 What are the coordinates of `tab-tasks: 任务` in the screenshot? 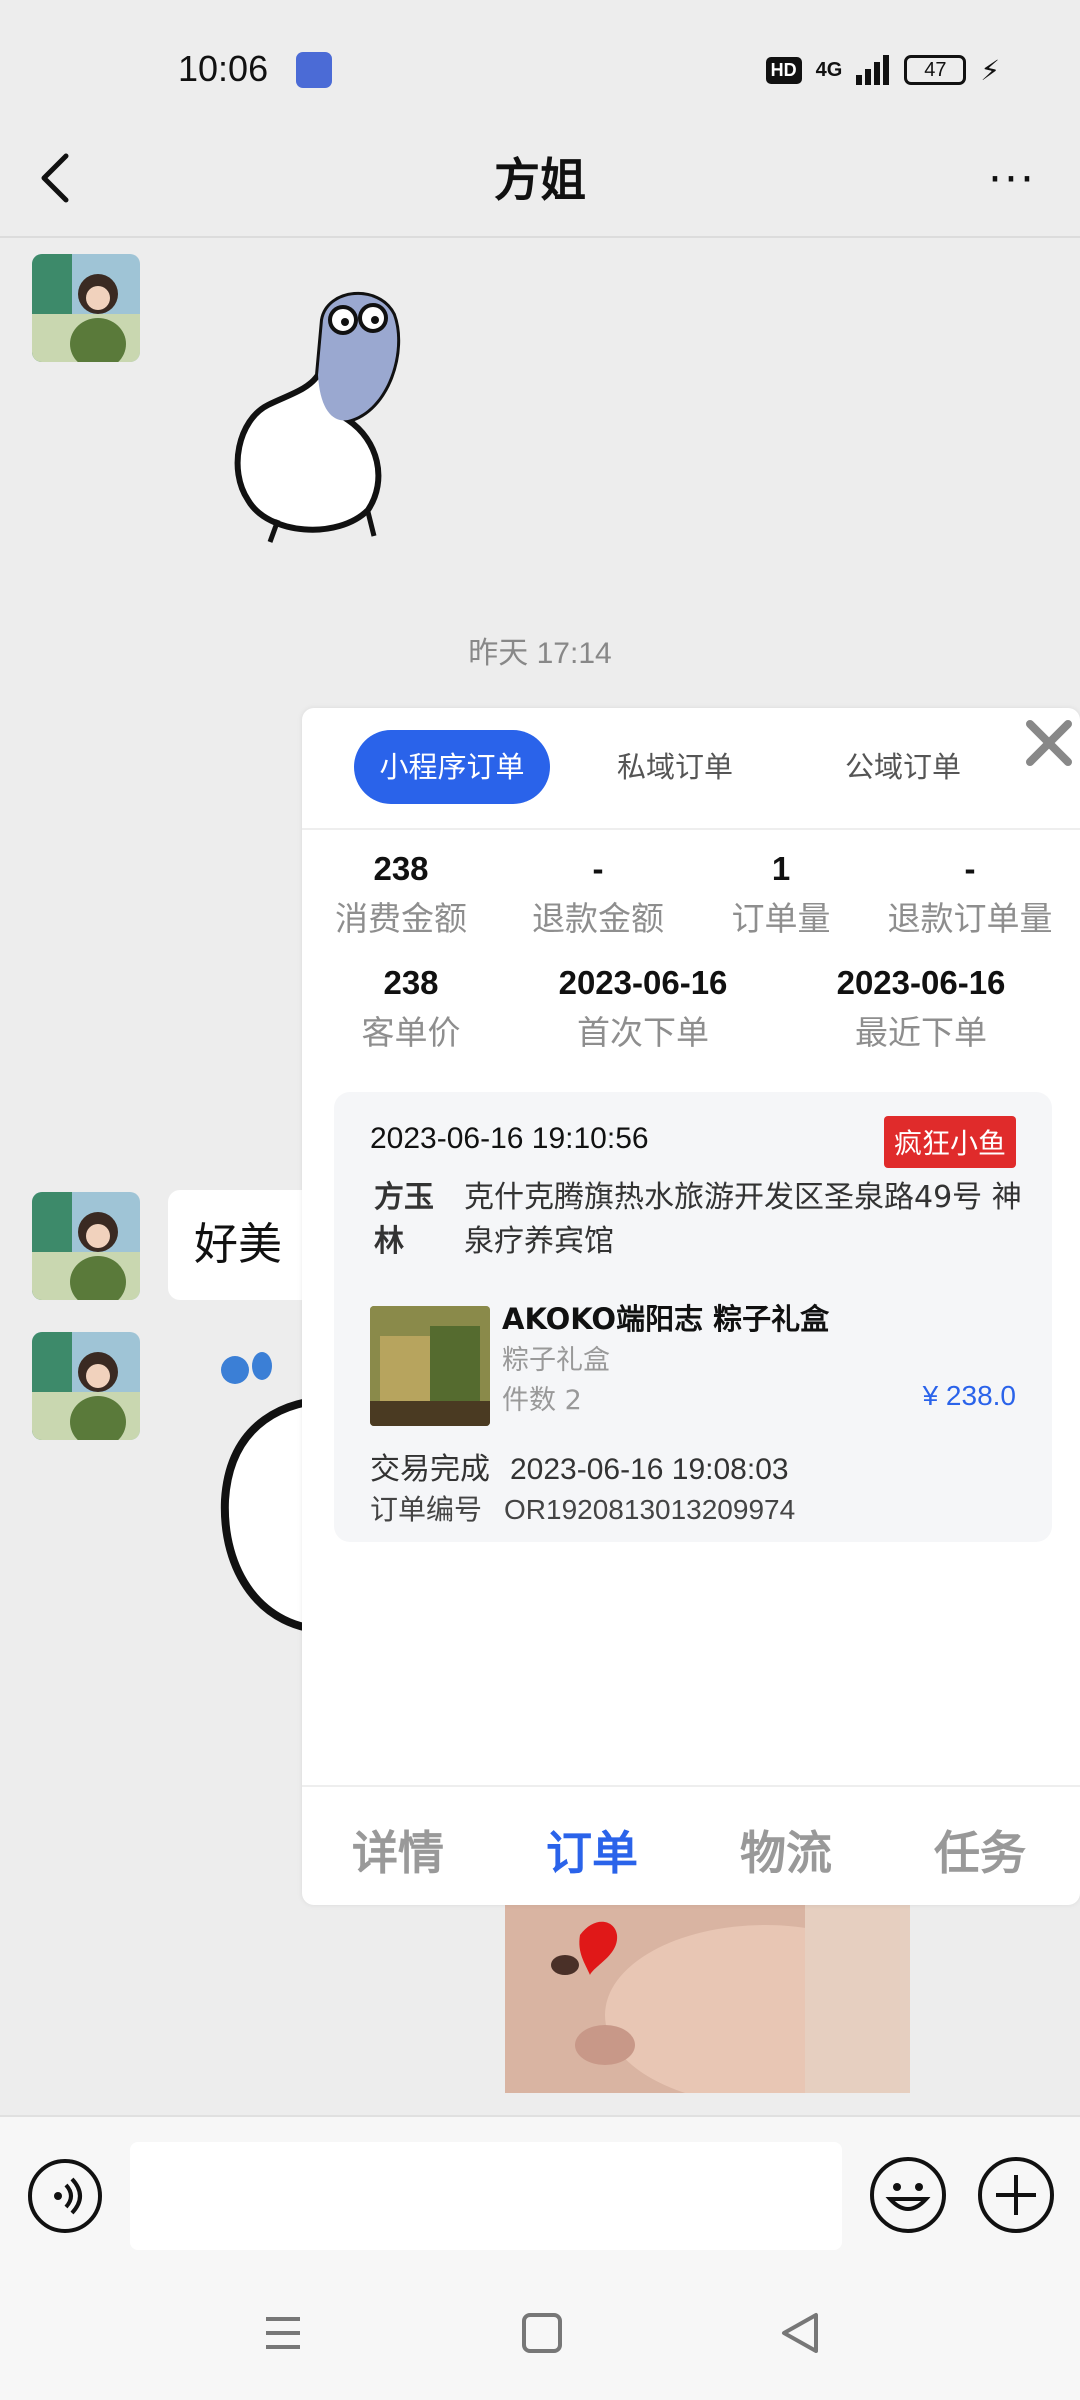 It's located at (980, 1850).